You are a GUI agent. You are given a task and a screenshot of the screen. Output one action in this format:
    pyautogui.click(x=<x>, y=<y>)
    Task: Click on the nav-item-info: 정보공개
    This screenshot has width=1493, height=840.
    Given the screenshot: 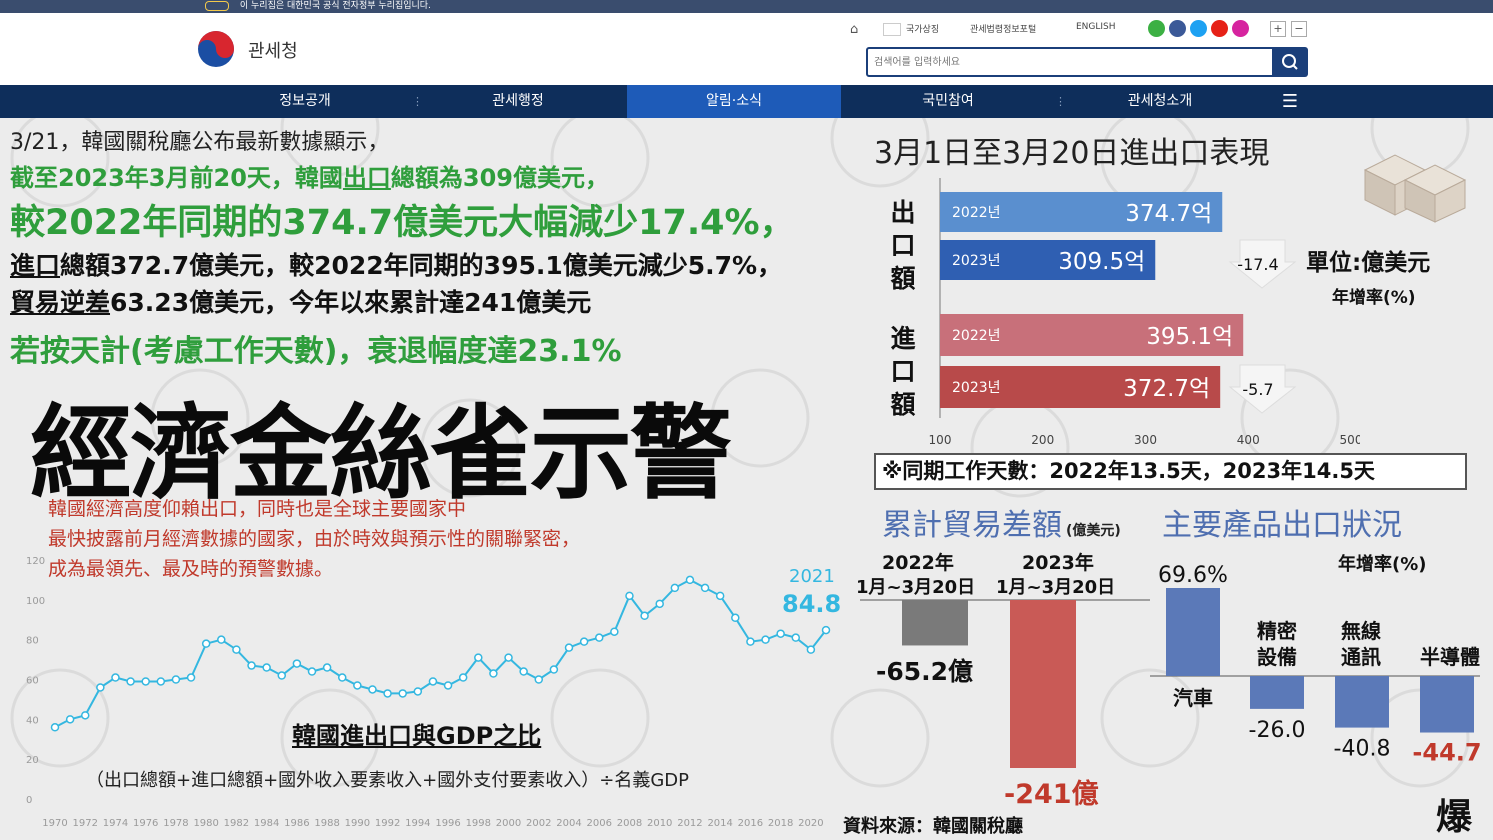 What is the action you would take?
    pyautogui.click(x=305, y=101)
    